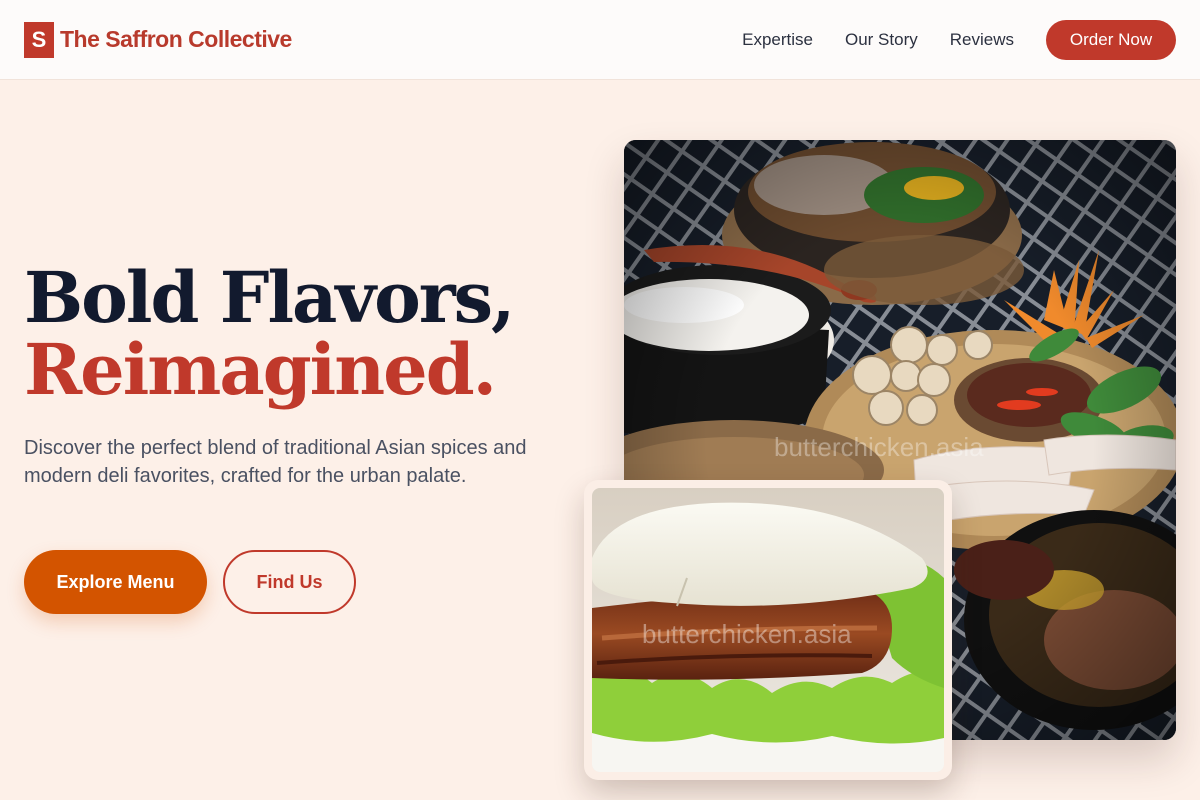 The image size is (1200, 800). What do you see at coordinates (269, 297) in the screenshot?
I see `hero-title-line-1: Bold Flavors,` at bounding box center [269, 297].